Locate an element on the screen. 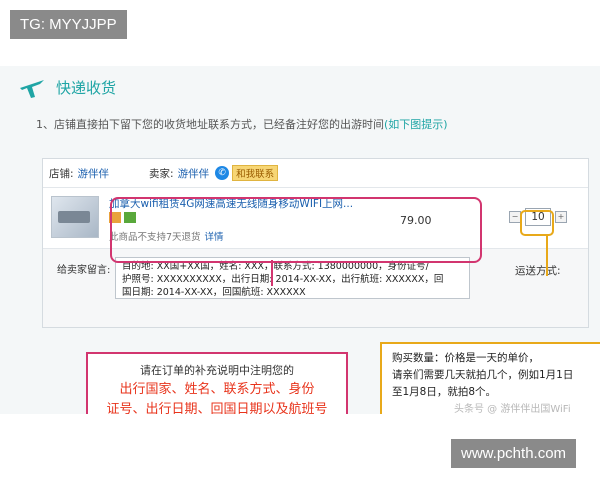 The height and width of the screenshot is (480, 600). section-title: 快递收货 is located at coordinates (86, 87).